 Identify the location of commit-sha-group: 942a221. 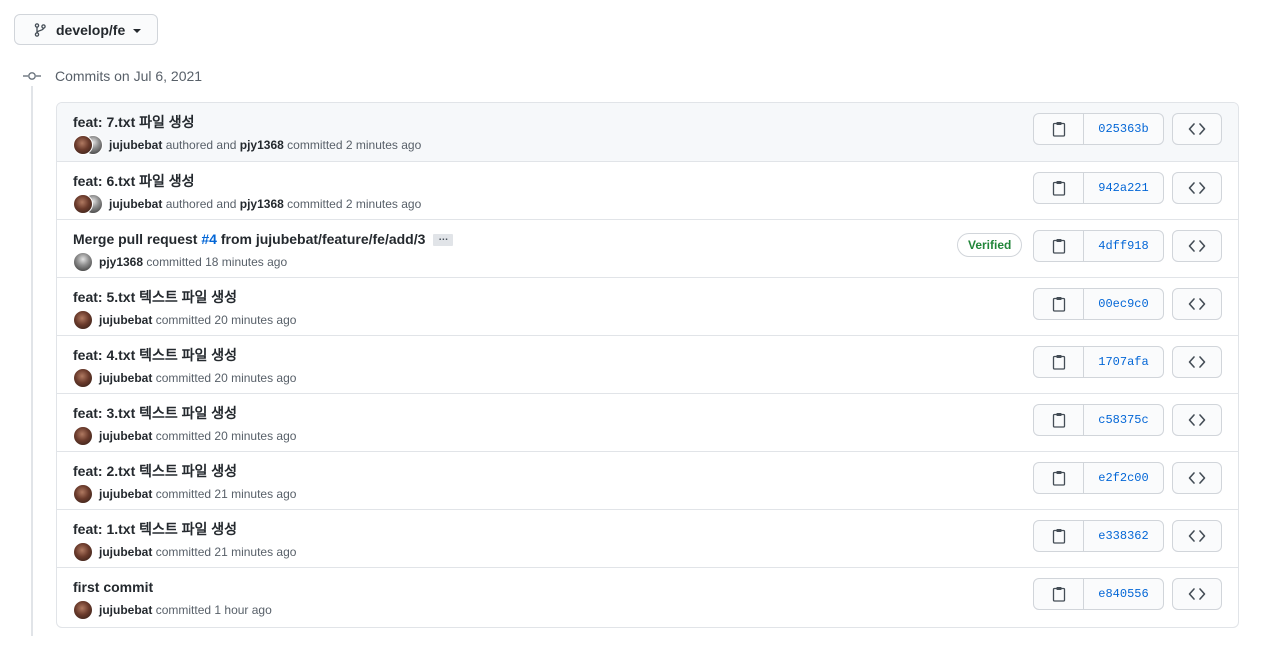
(1098, 188).